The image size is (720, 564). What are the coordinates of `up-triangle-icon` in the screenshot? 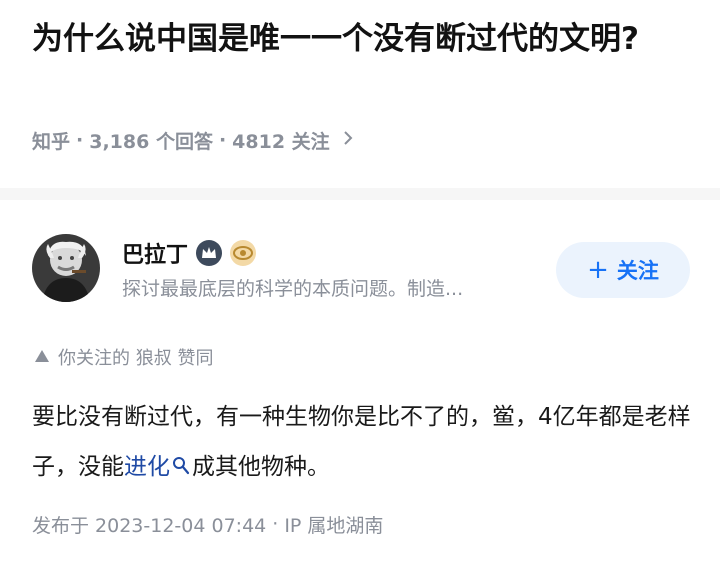 It's located at (42, 357).